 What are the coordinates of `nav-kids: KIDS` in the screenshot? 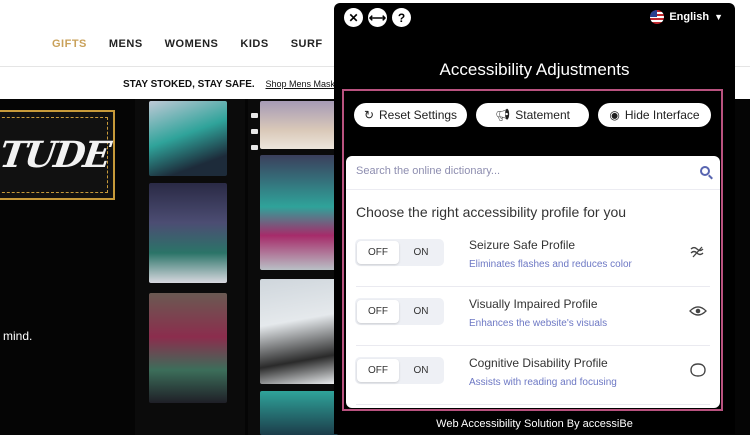 It's located at (254, 44).